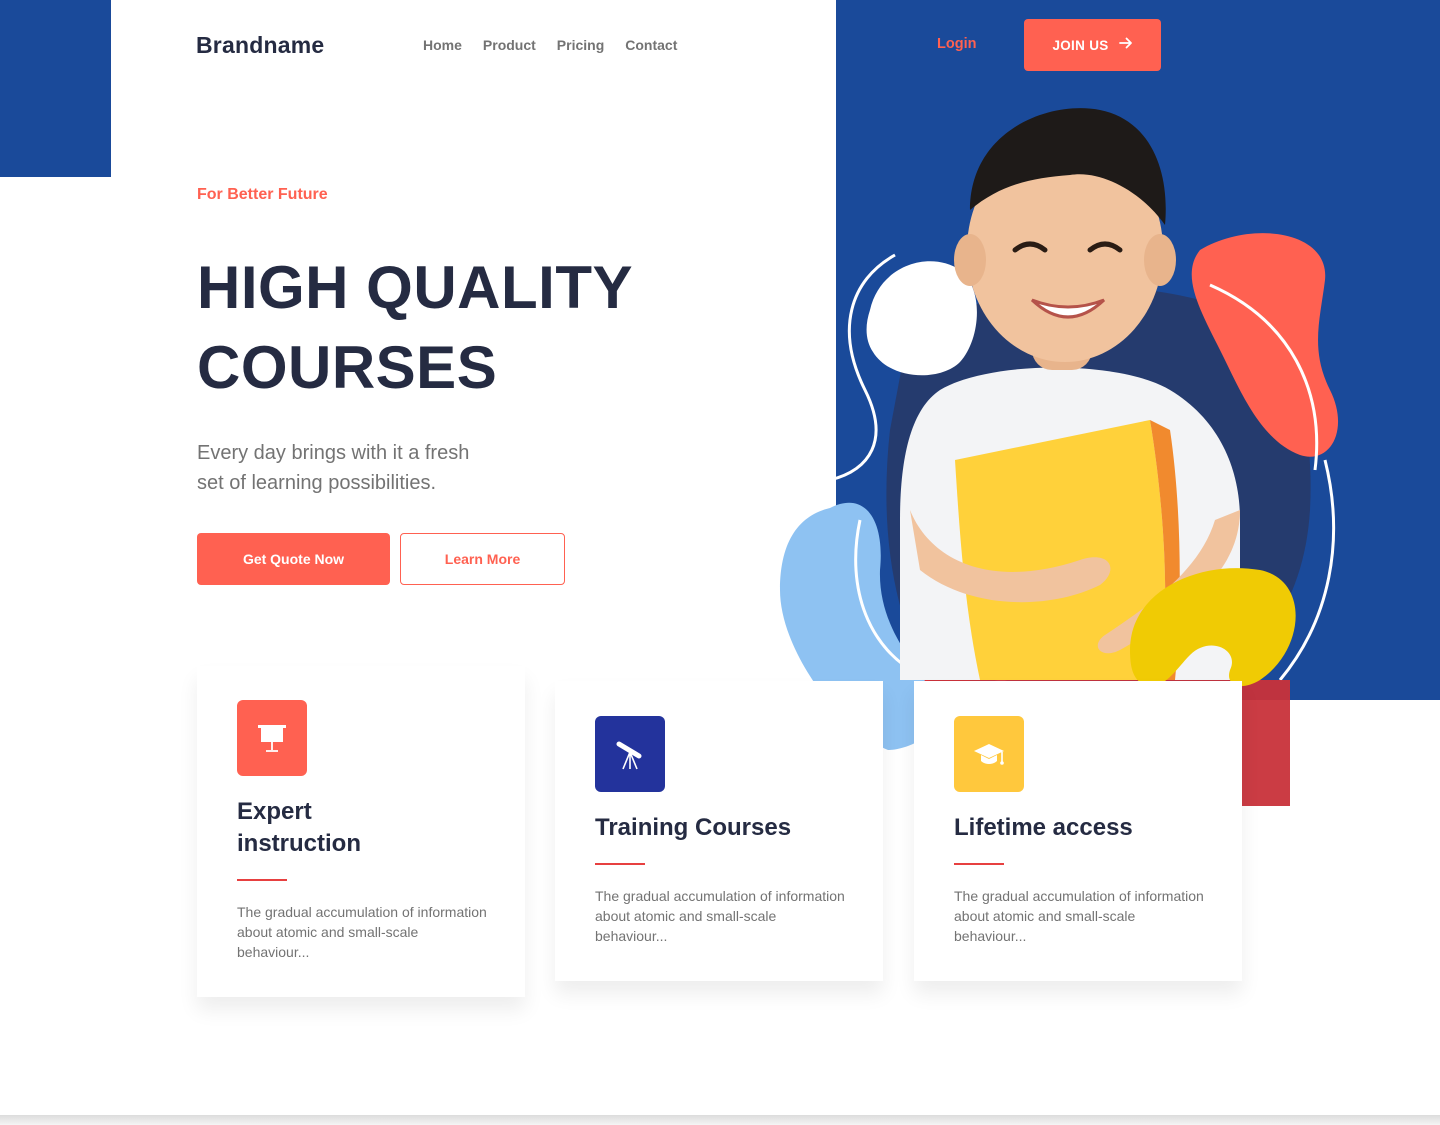 Image resolution: width=1440 pixels, height=1125 pixels. What do you see at coordinates (1043, 827) in the screenshot?
I see `feature-title: Lifetime access` at bounding box center [1043, 827].